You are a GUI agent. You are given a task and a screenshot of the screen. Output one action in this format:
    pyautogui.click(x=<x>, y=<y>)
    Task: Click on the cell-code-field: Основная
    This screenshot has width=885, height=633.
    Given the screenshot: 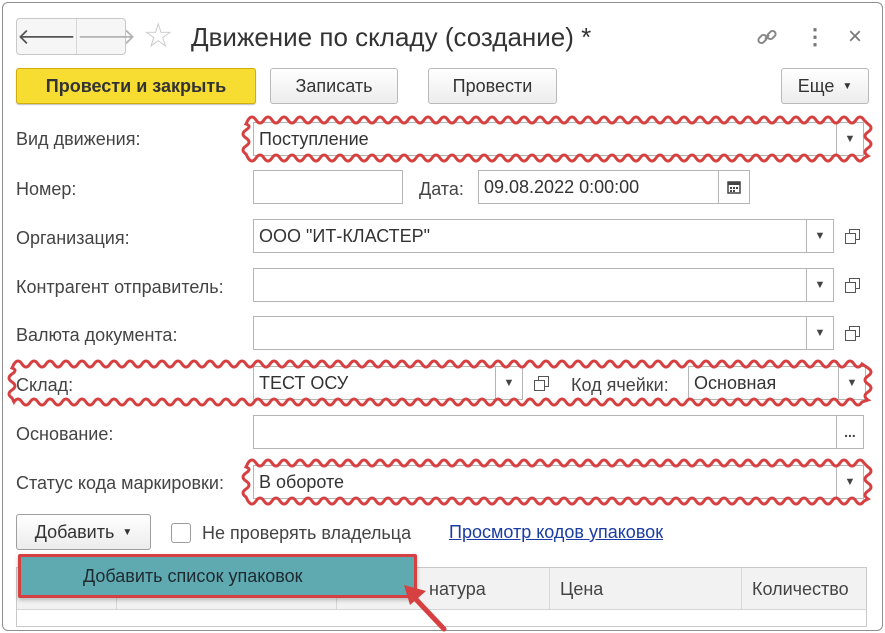 What is the action you would take?
    pyautogui.click(x=764, y=383)
    